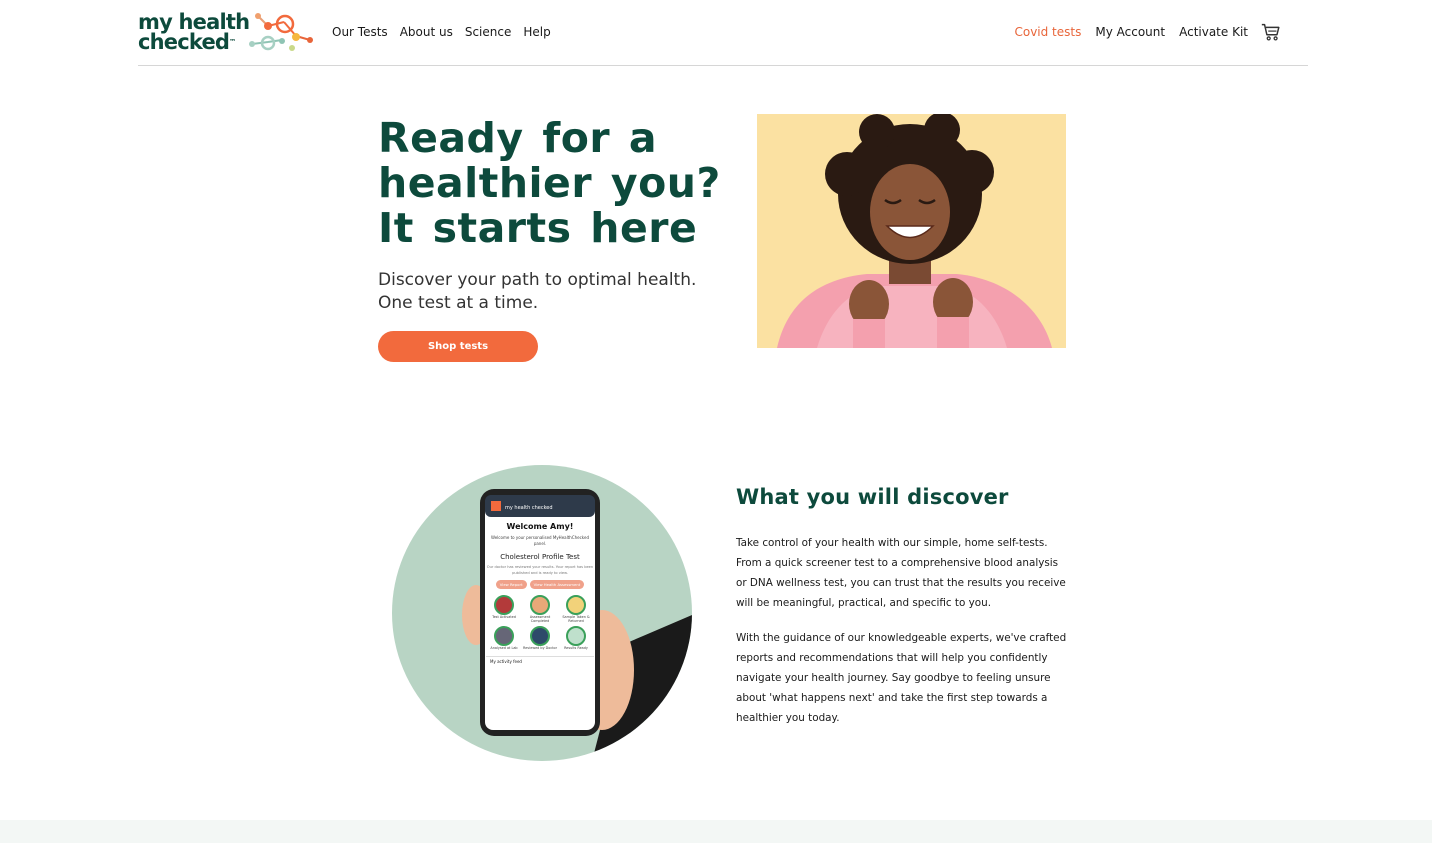  I want to click on step-label: Test Activated, so click(504, 617).